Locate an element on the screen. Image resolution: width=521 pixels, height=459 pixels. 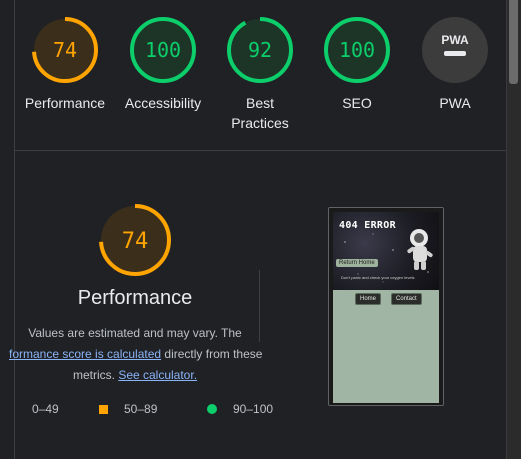
gauge-accessibility-score: 100 is located at coordinates (163, 50).